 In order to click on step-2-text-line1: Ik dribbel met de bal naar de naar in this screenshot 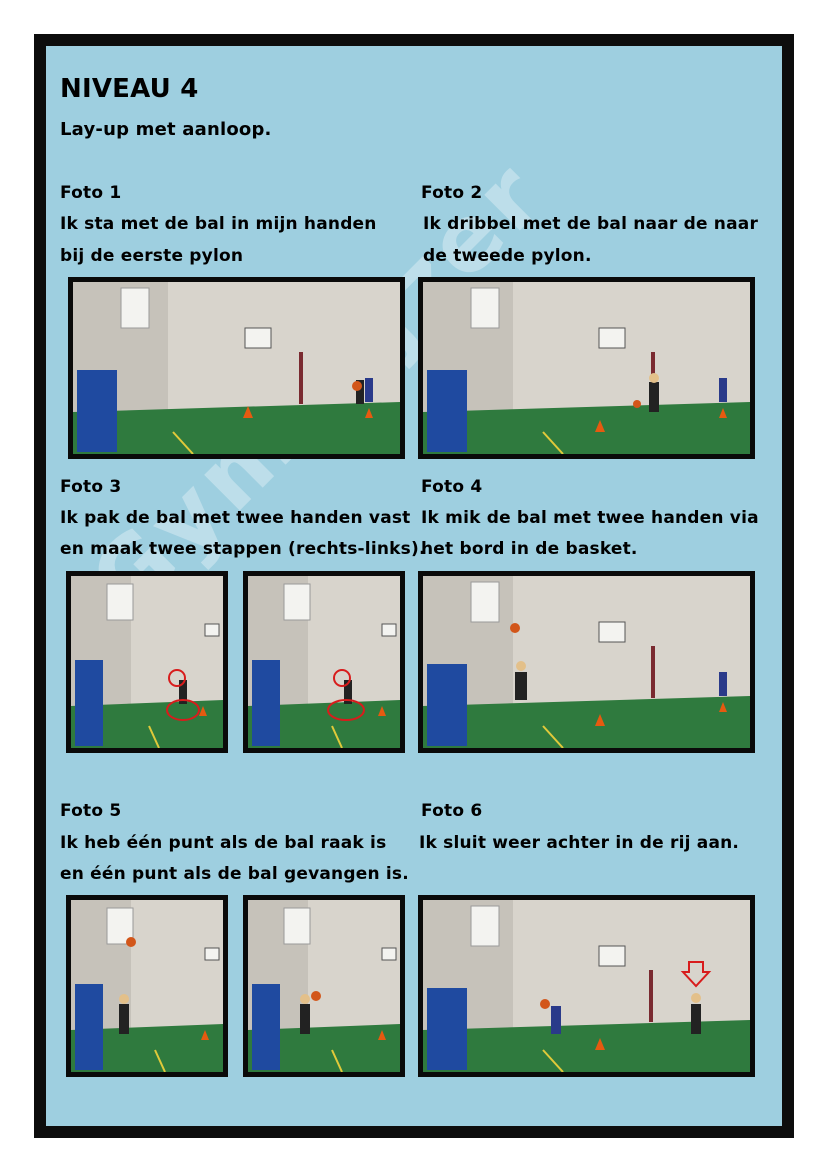, I will do `click(591, 224)`.